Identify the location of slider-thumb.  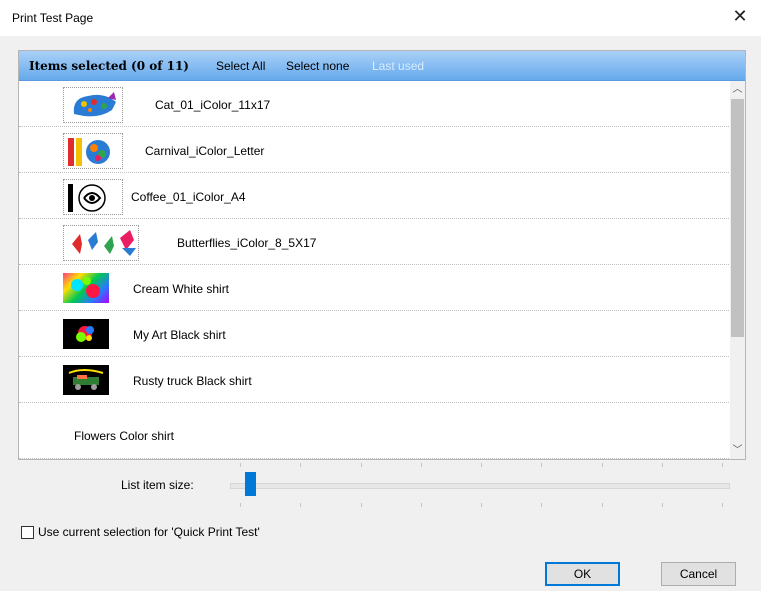
(250, 484).